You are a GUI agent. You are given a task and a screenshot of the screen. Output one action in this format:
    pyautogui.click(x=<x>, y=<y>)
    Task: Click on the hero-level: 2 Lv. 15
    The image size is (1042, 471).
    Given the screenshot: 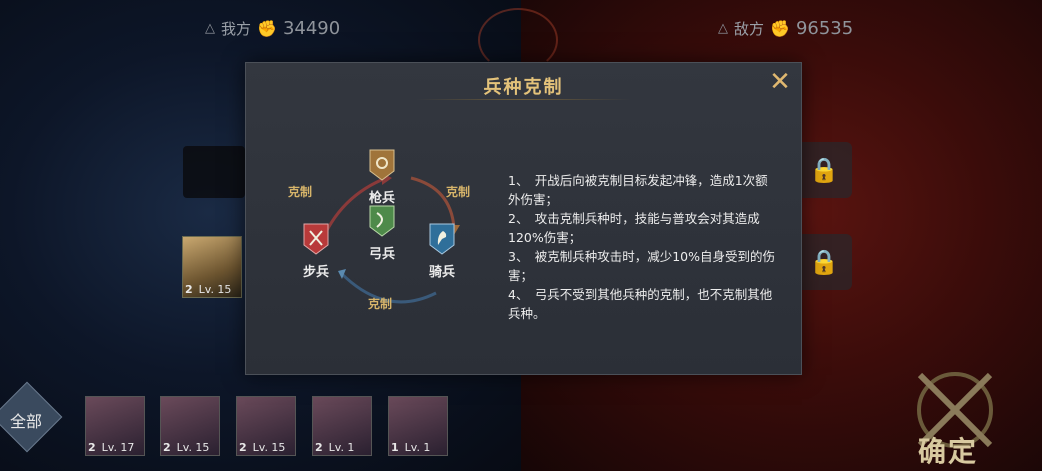 What is the action you would take?
    pyautogui.click(x=208, y=289)
    